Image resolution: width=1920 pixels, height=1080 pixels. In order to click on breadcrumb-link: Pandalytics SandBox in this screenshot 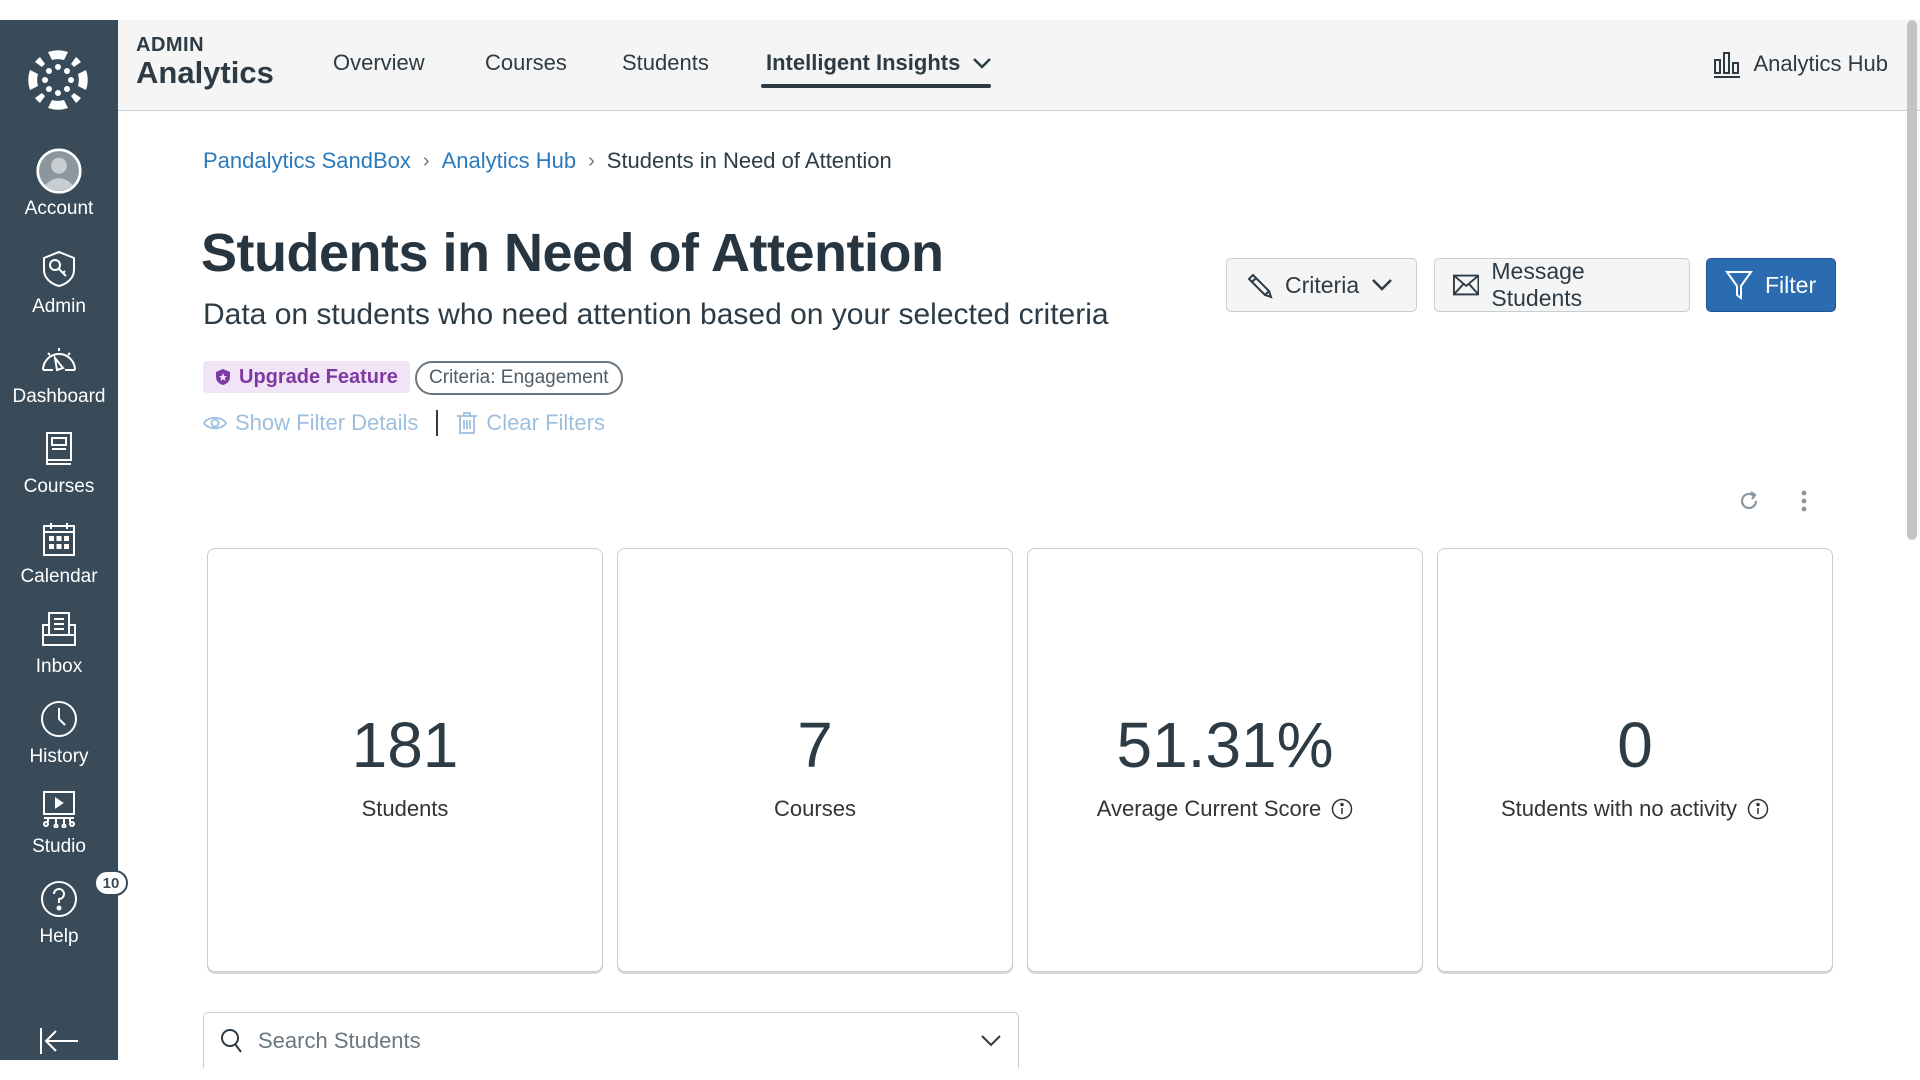, I will do `click(307, 161)`.